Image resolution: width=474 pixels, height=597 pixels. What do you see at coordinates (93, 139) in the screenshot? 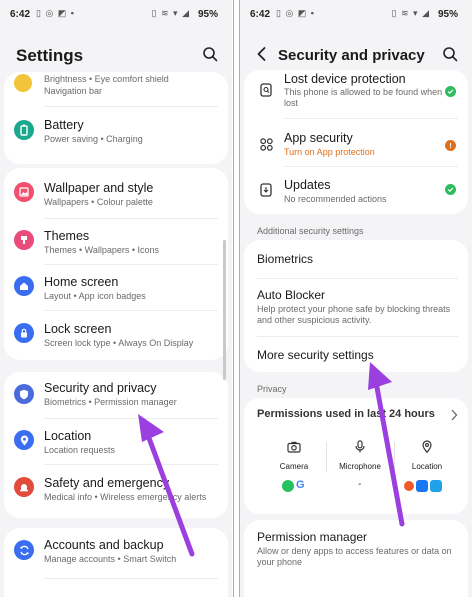
I see `item-sub: Power saving • Charging` at bounding box center [93, 139].